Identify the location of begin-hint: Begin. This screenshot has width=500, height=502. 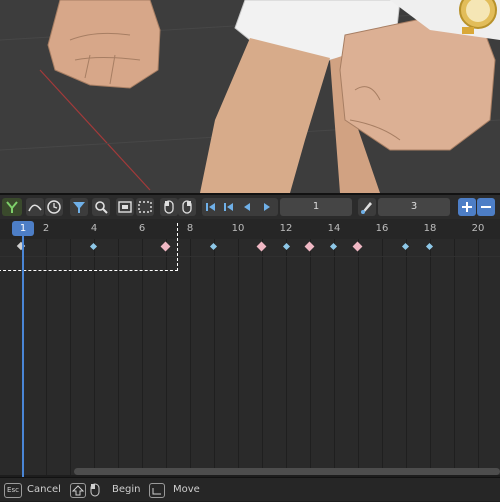
(126, 489).